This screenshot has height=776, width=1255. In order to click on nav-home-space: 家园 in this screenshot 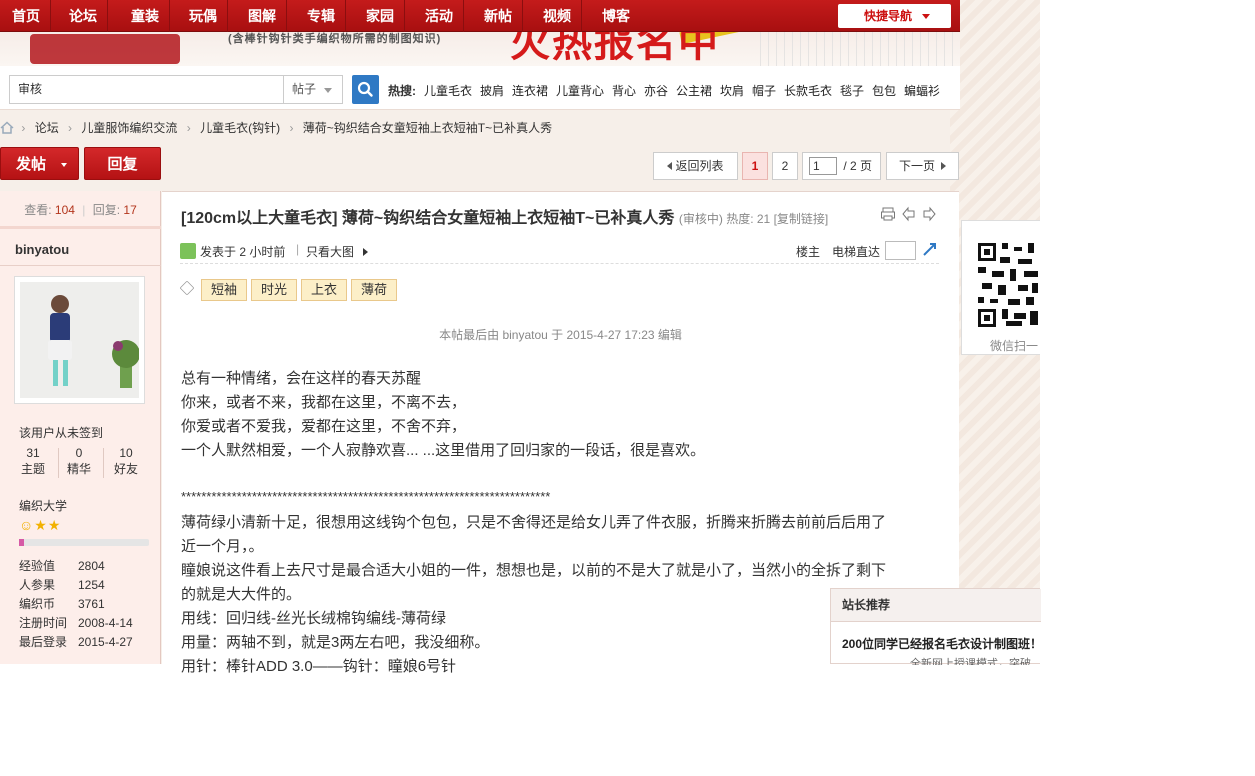, I will do `click(380, 16)`.